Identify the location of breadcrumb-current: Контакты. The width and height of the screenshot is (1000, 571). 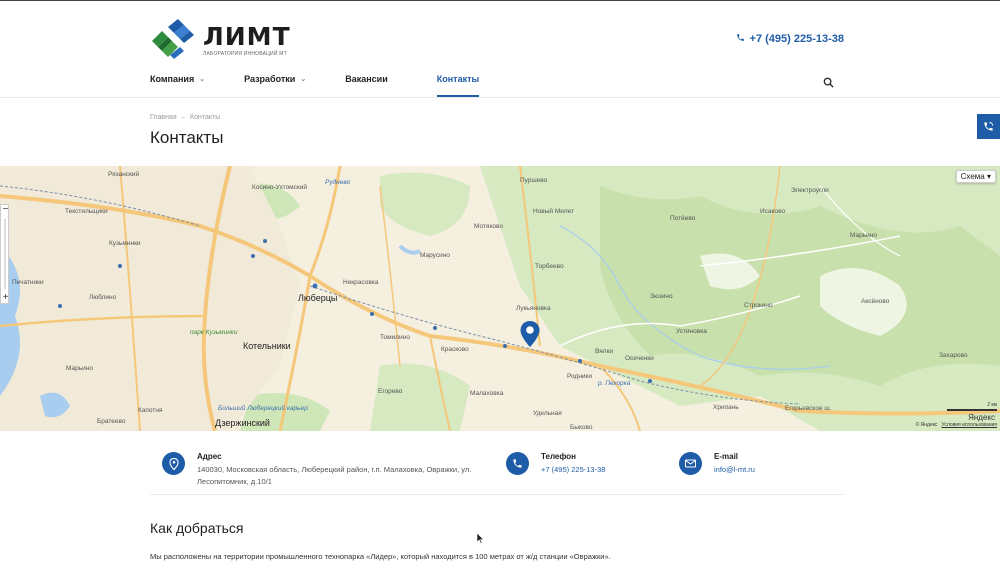
(205, 117).